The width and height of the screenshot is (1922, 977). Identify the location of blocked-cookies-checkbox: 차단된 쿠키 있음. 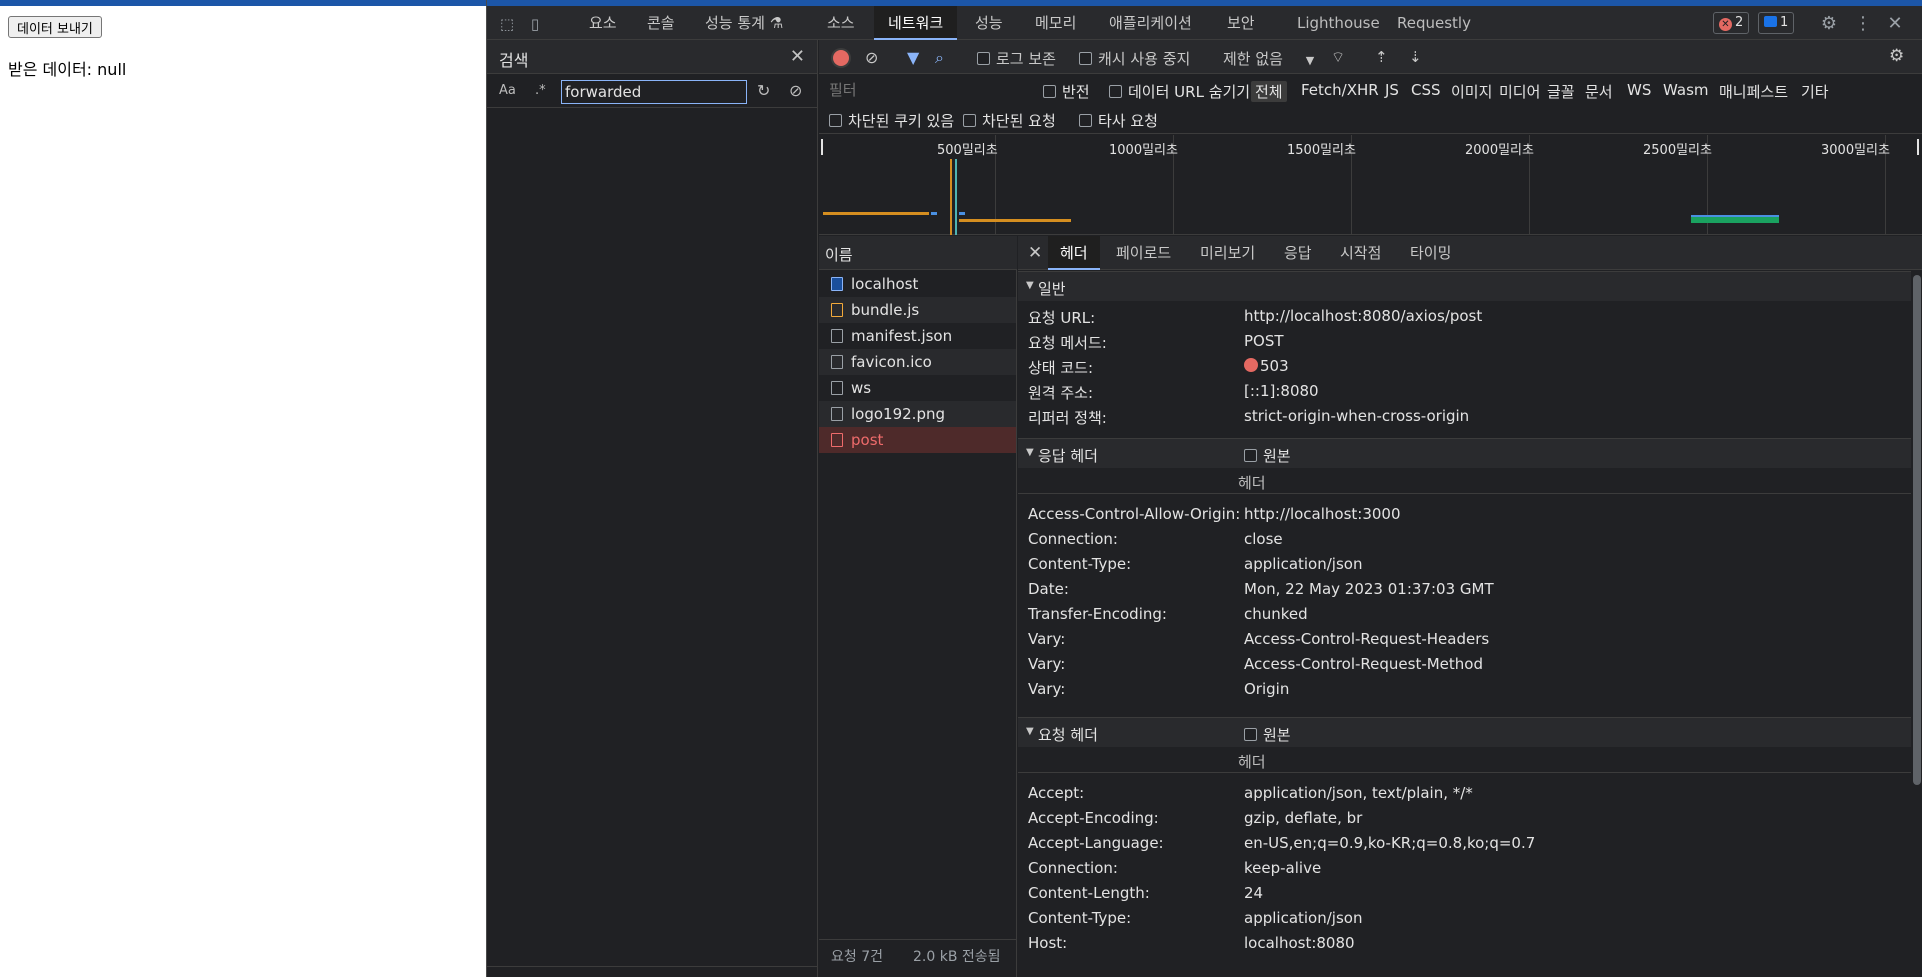
(891, 120).